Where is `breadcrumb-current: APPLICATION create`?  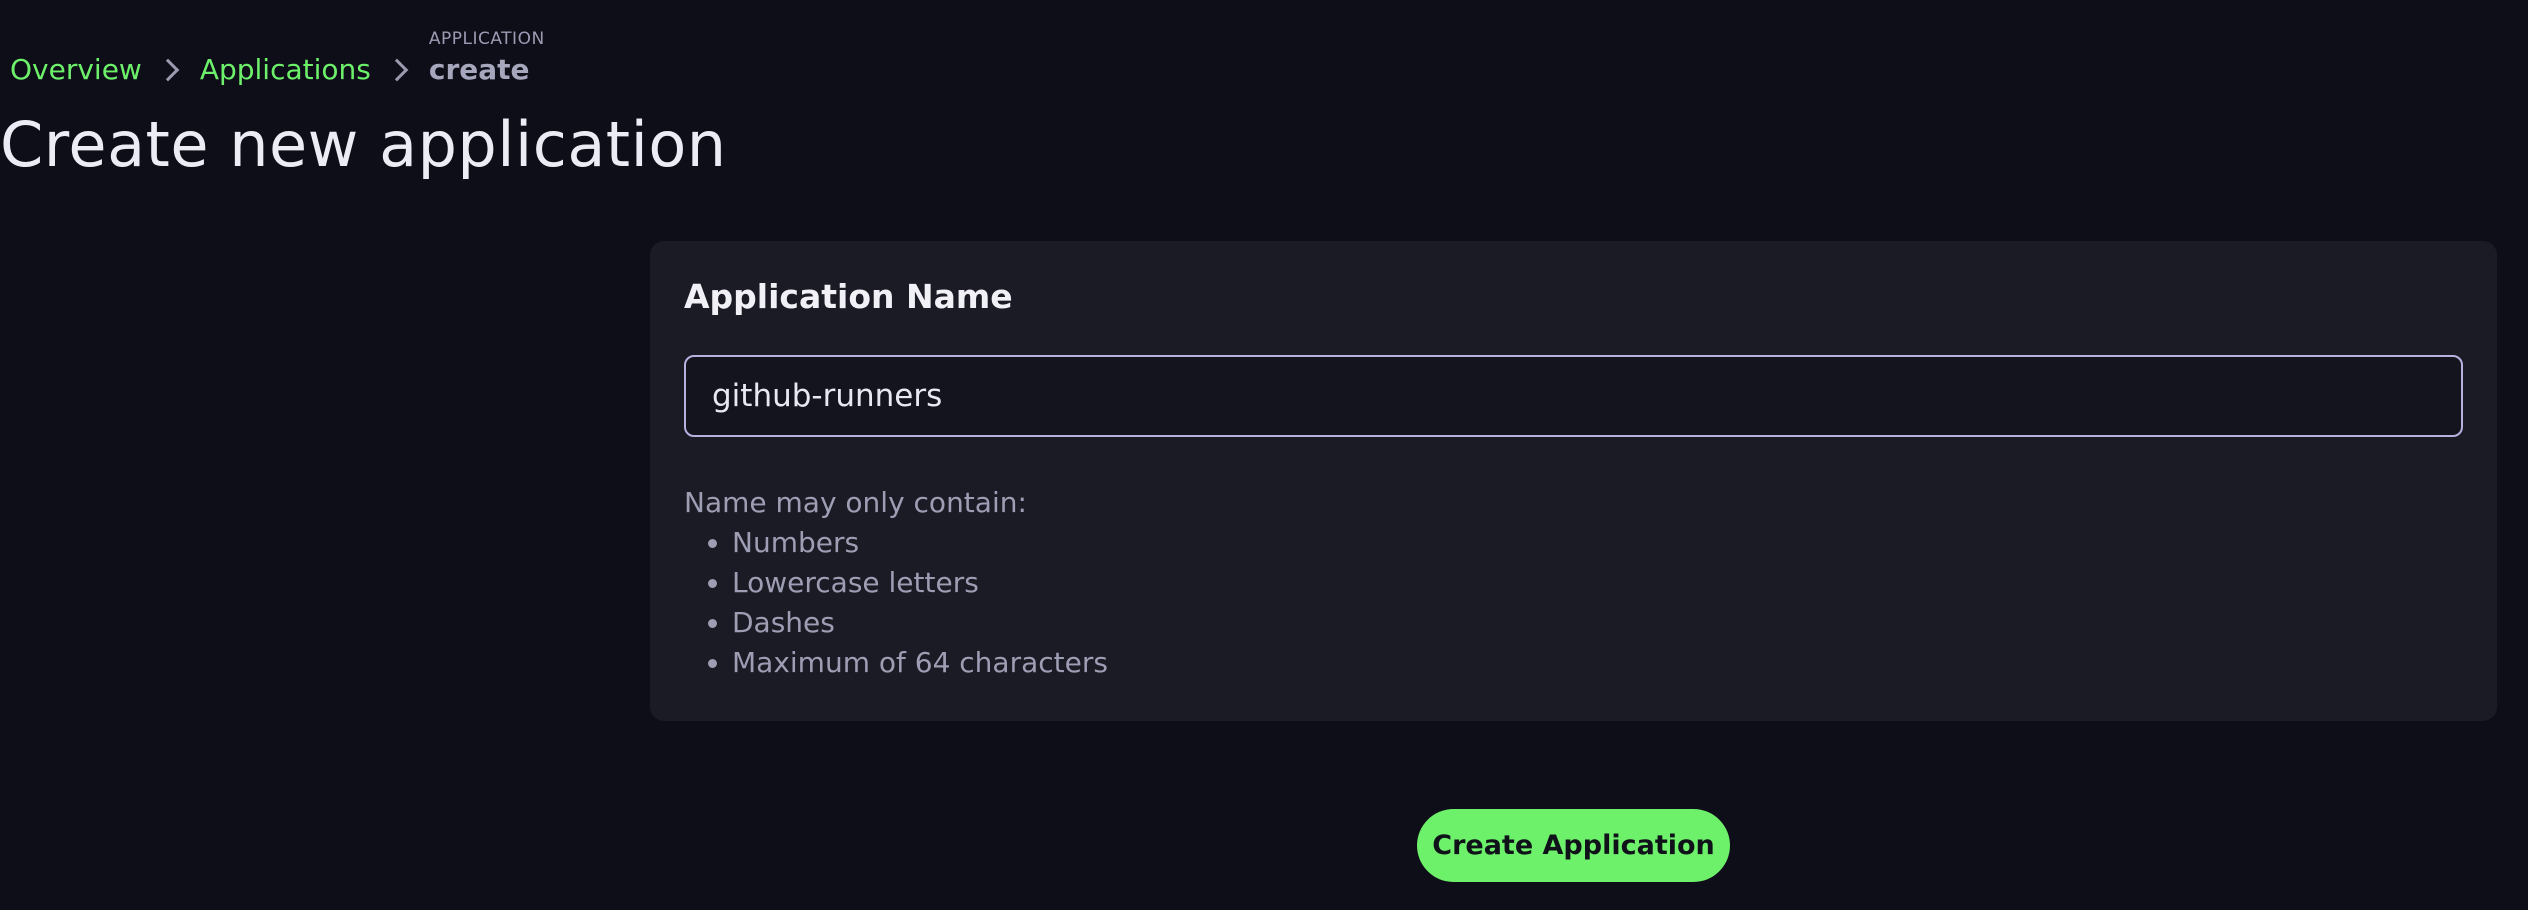 breadcrumb-current: APPLICATION create is located at coordinates (486, 58).